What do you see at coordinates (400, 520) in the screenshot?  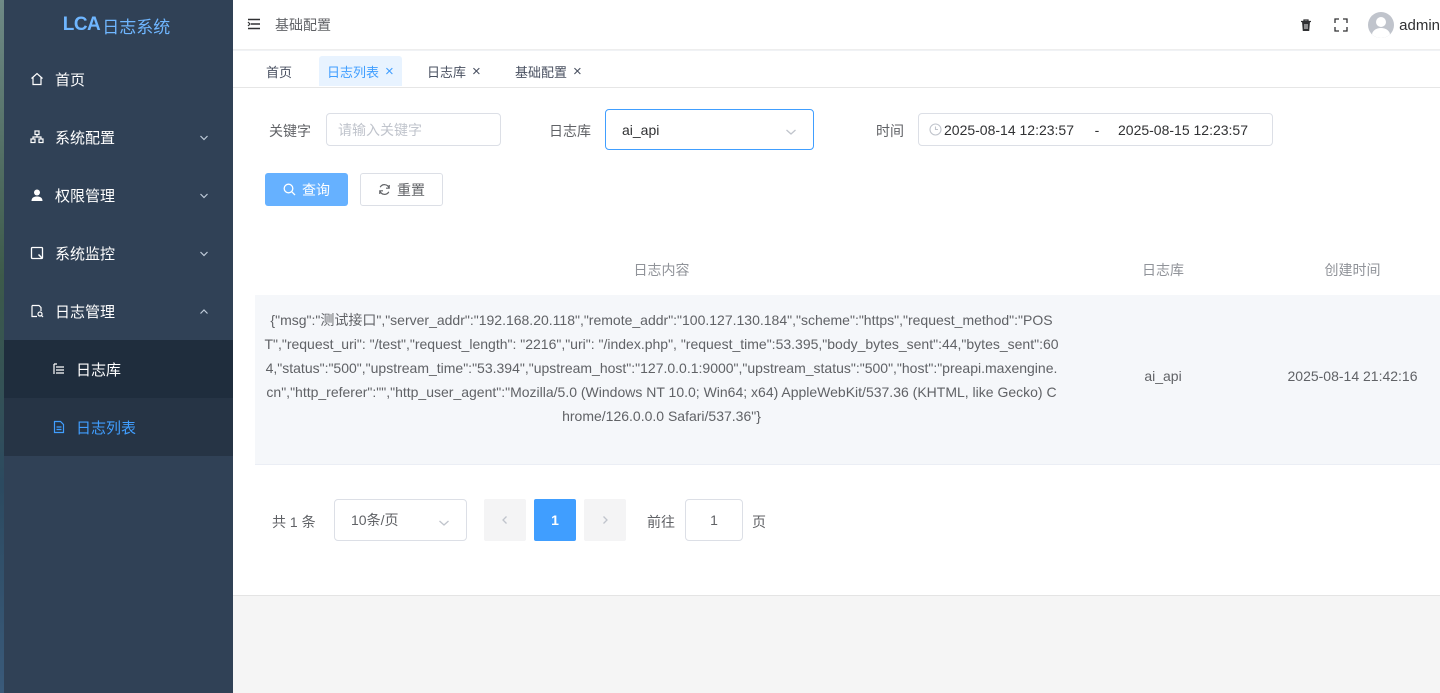 I see `page-size-select: 10条/页` at bounding box center [400, 520].